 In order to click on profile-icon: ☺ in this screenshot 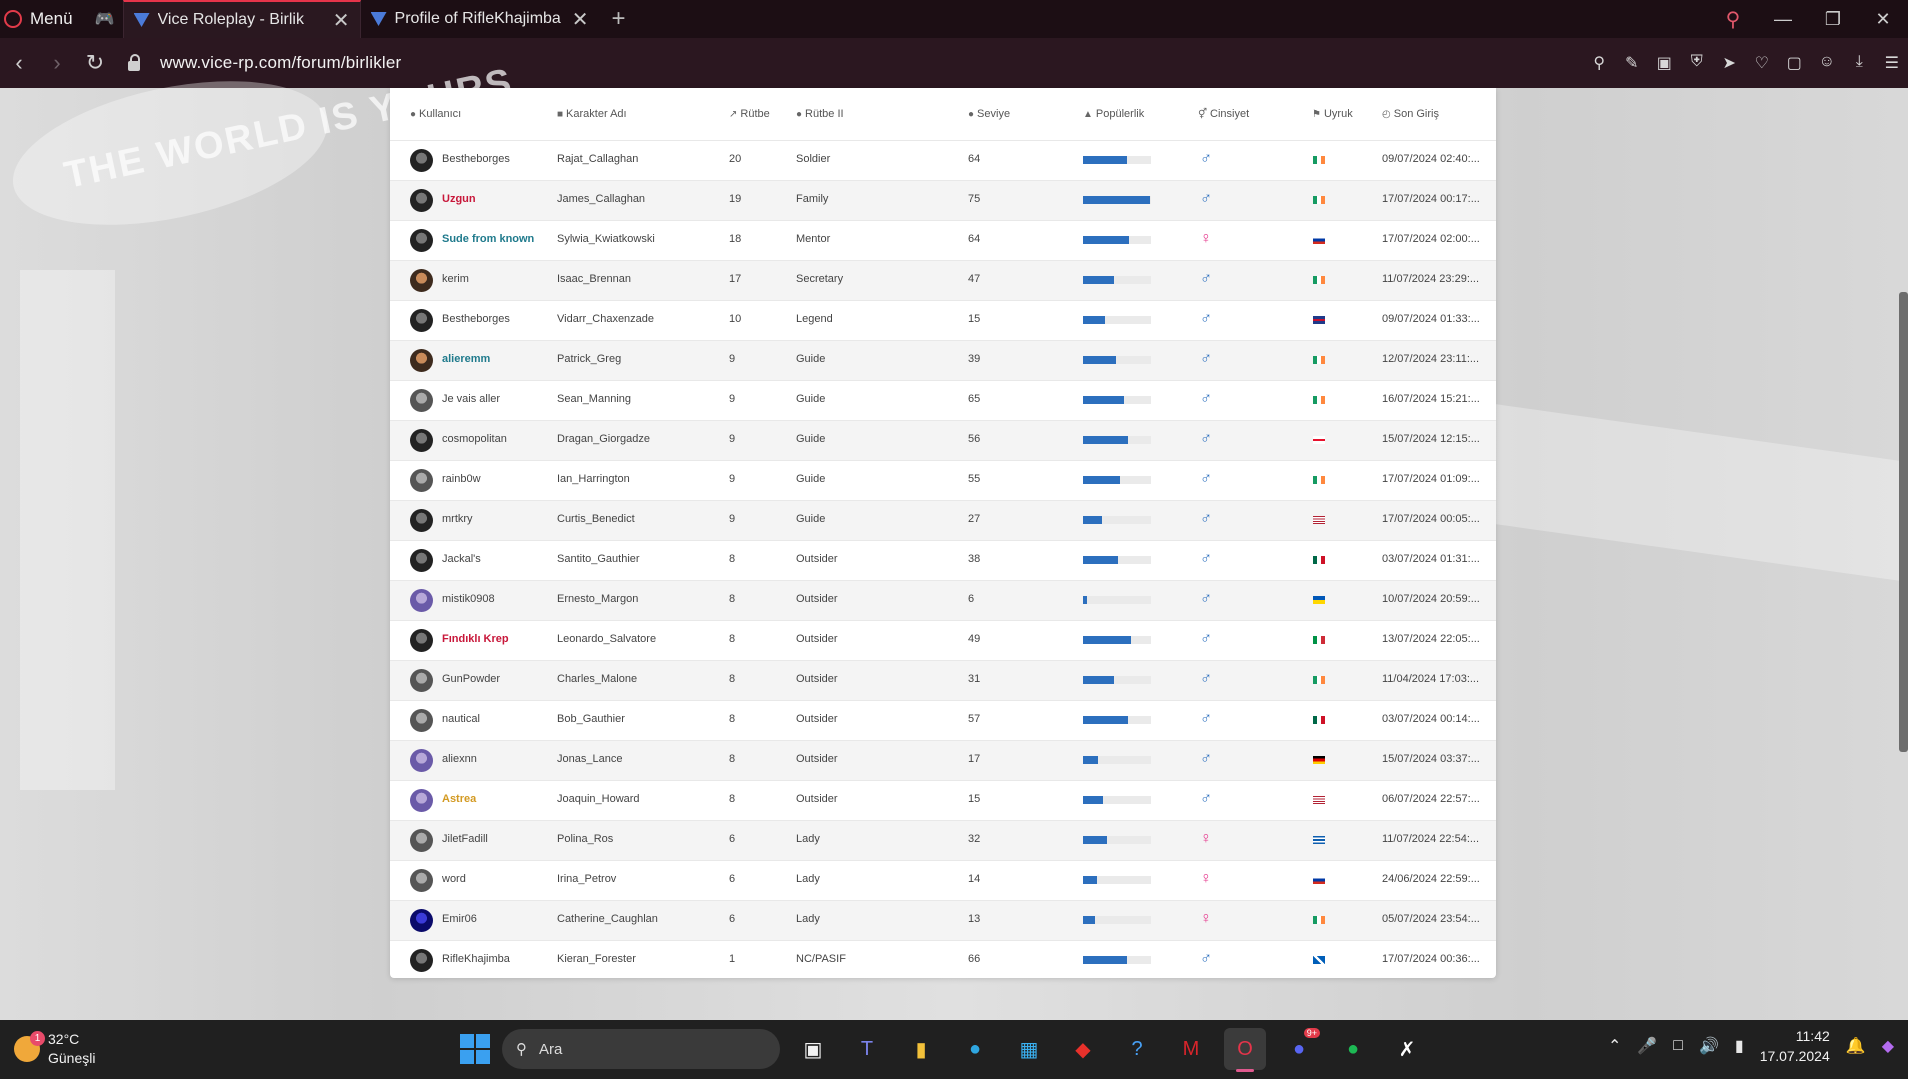, I will do `click(1827, 63)`.